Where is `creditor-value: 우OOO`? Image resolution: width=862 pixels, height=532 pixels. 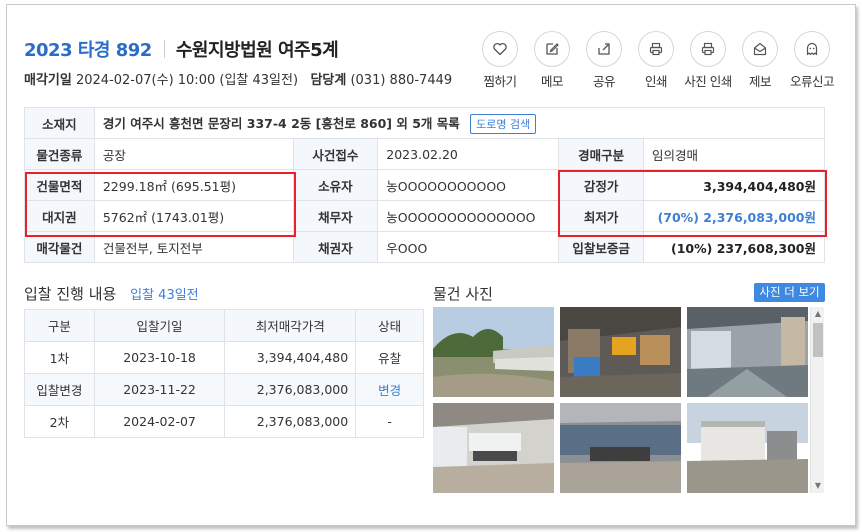
creditor-value: 우OOO is located at coordinates (468, 247).